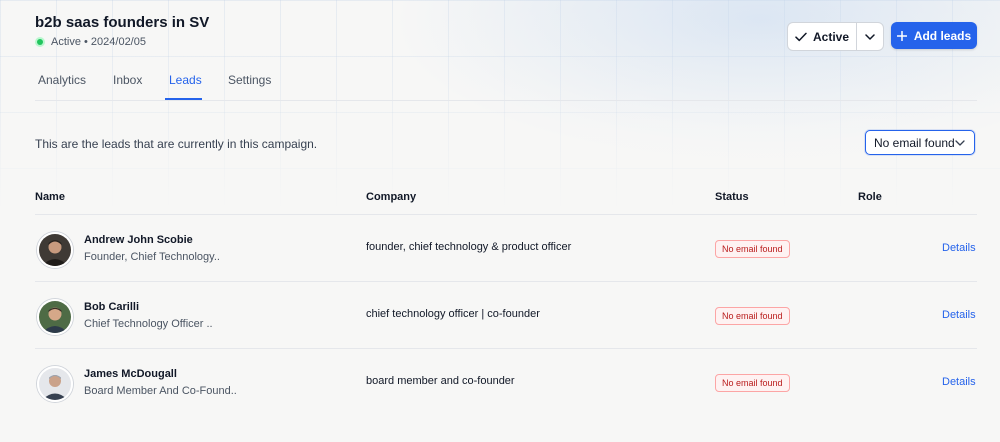 The image size is (1000, 442). I want to click on status-dropdown: Active, so click(835, 36).